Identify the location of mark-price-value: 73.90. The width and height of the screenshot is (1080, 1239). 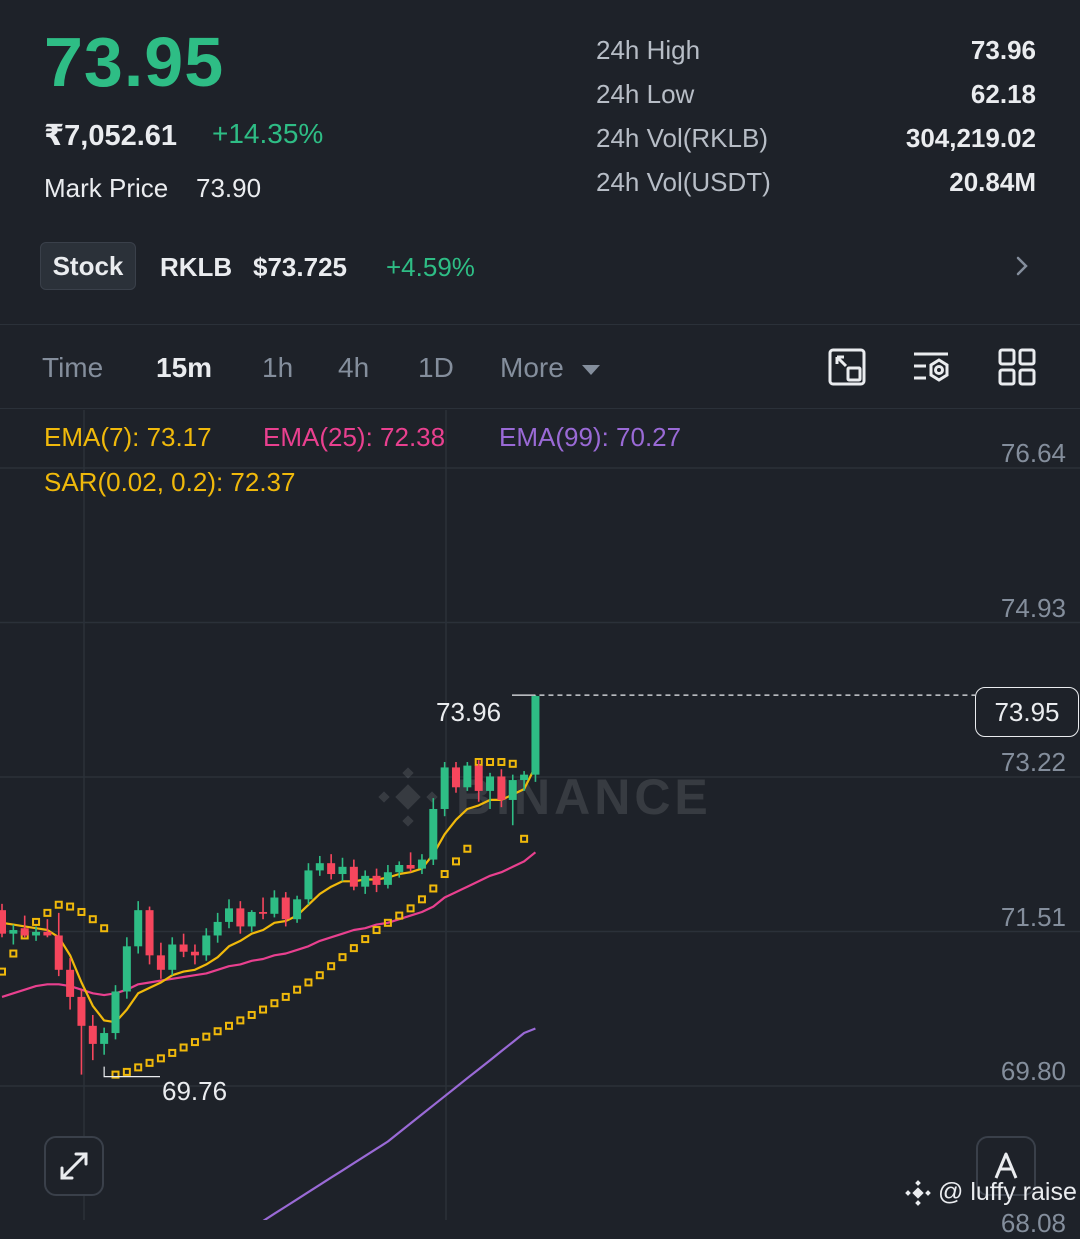
(229, 188).